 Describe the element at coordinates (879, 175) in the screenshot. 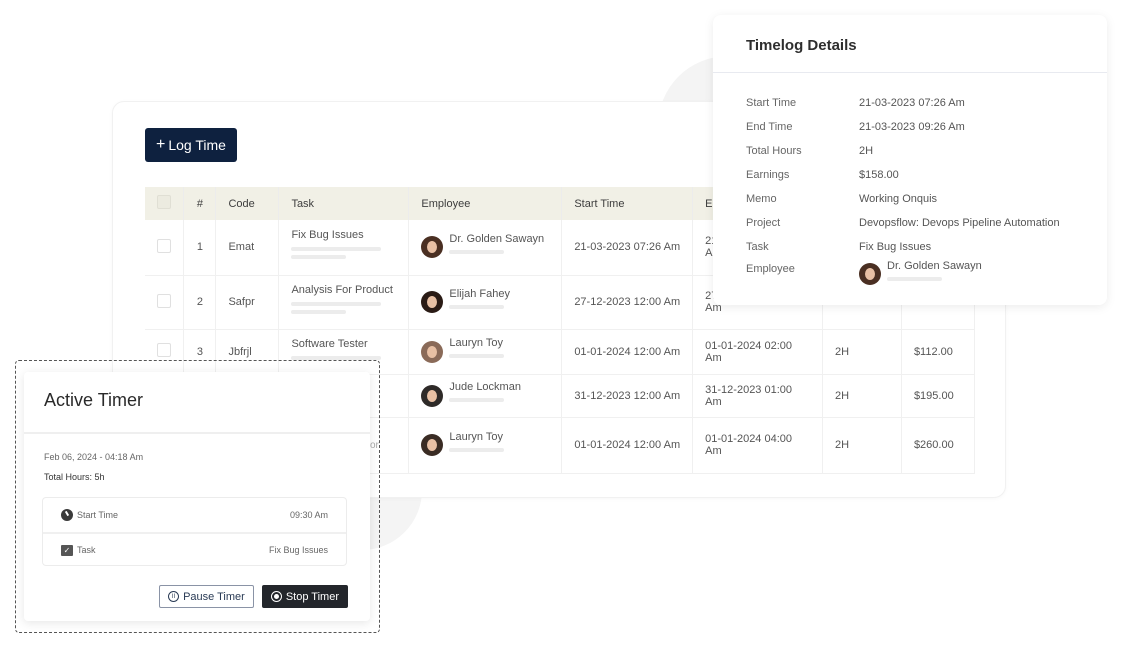

I see `detail-value: $158.00` at that location.